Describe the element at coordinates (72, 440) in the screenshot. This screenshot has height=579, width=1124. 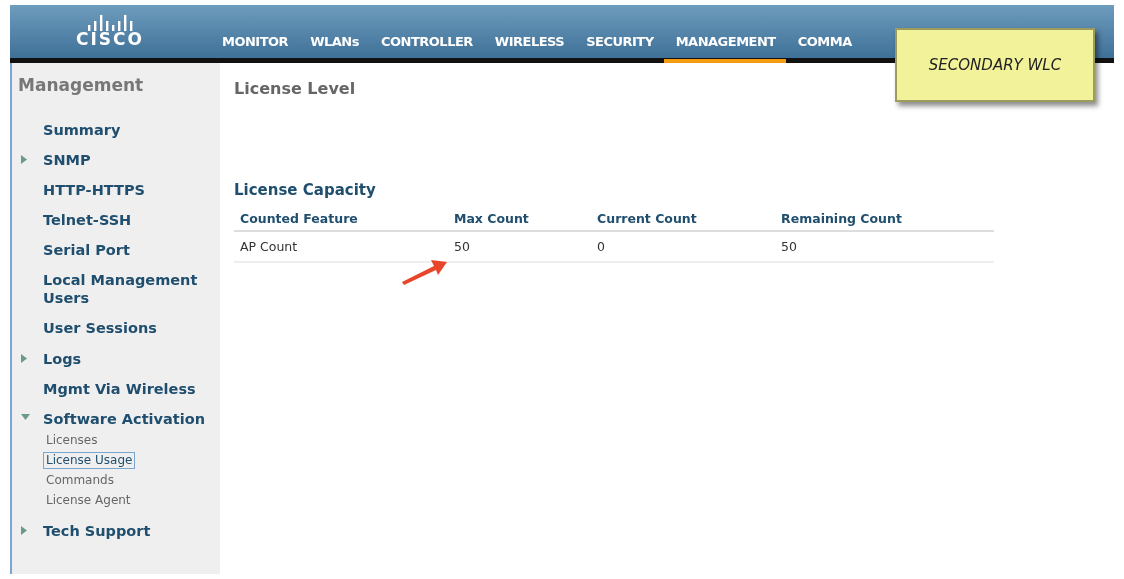
I see `sidebar-sublink: Licenses` at that location.